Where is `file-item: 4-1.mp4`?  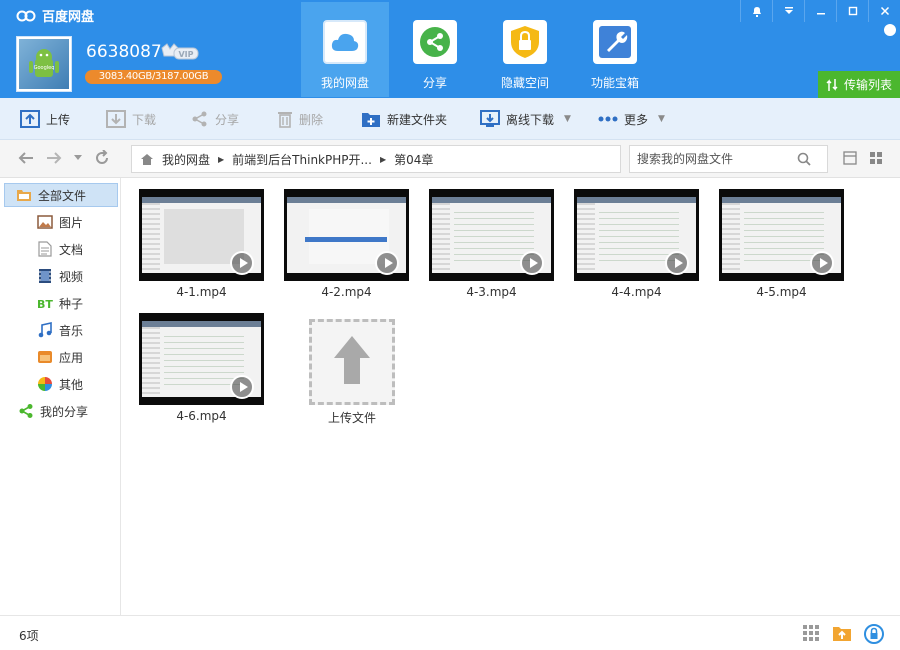 file-item: 4-1.mp4 is located at coordinates (201, 244).